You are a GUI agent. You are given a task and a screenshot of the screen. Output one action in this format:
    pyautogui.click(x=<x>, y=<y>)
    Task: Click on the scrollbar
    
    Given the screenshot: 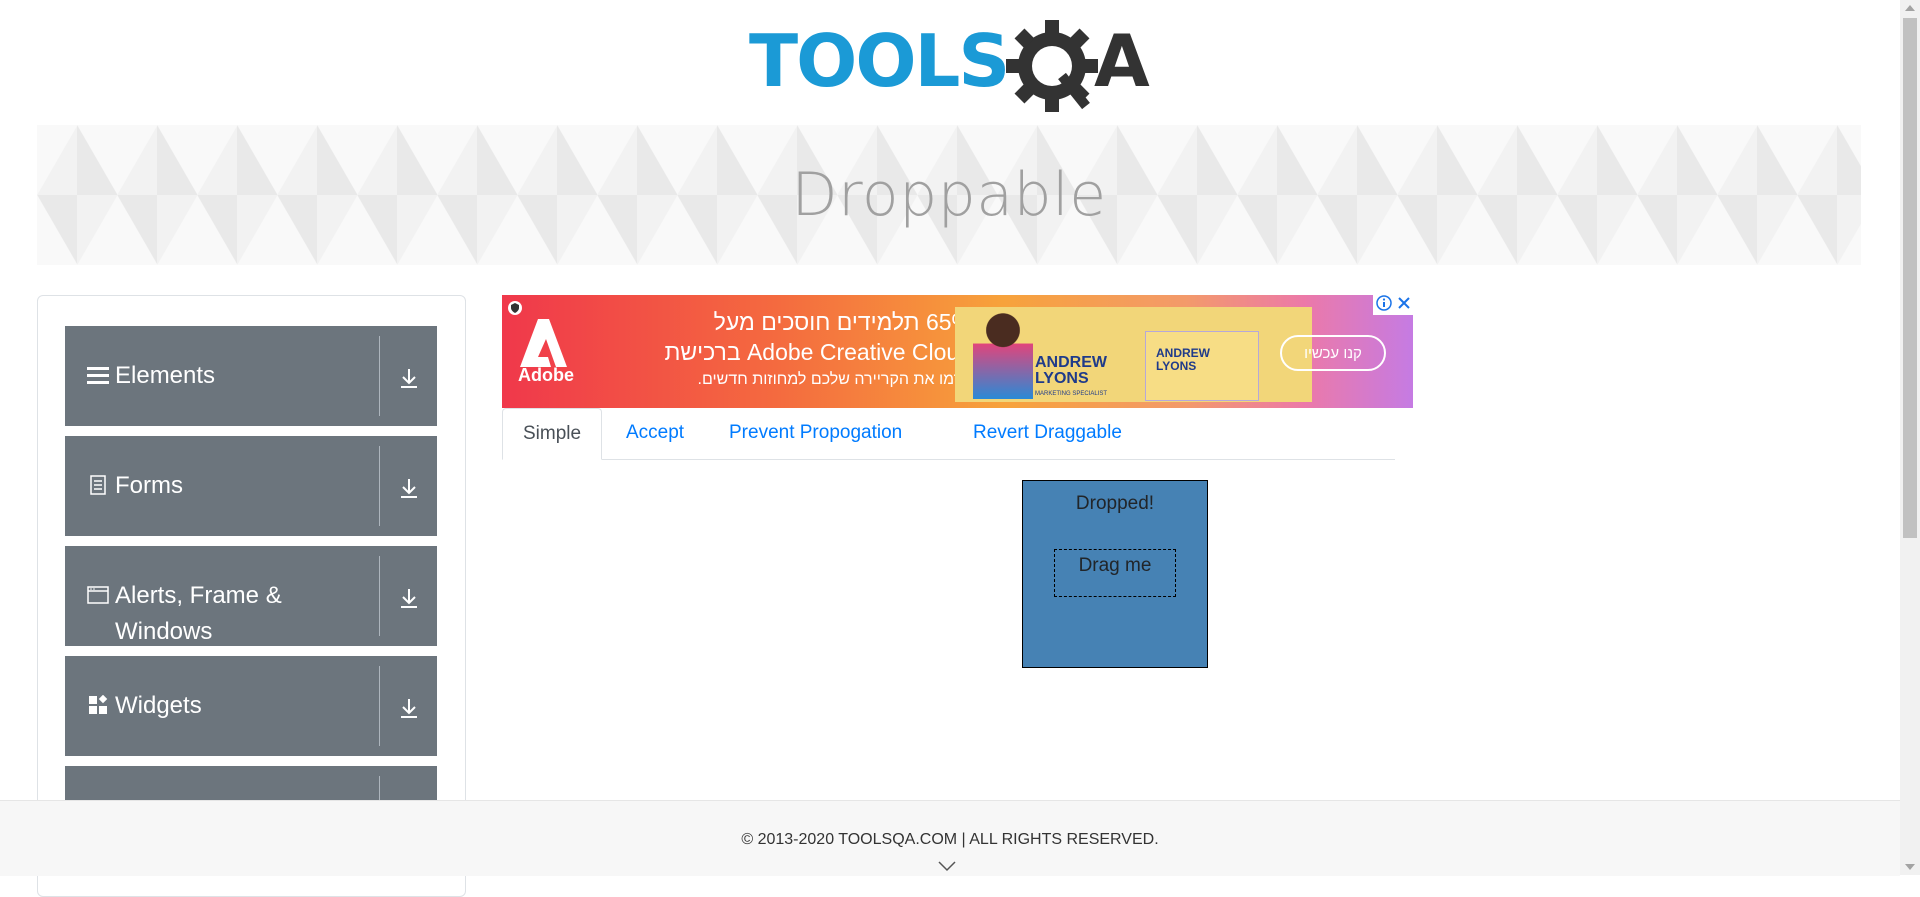 What is the action you would take?
    pyautogui.click(x=1910, y=437)
    